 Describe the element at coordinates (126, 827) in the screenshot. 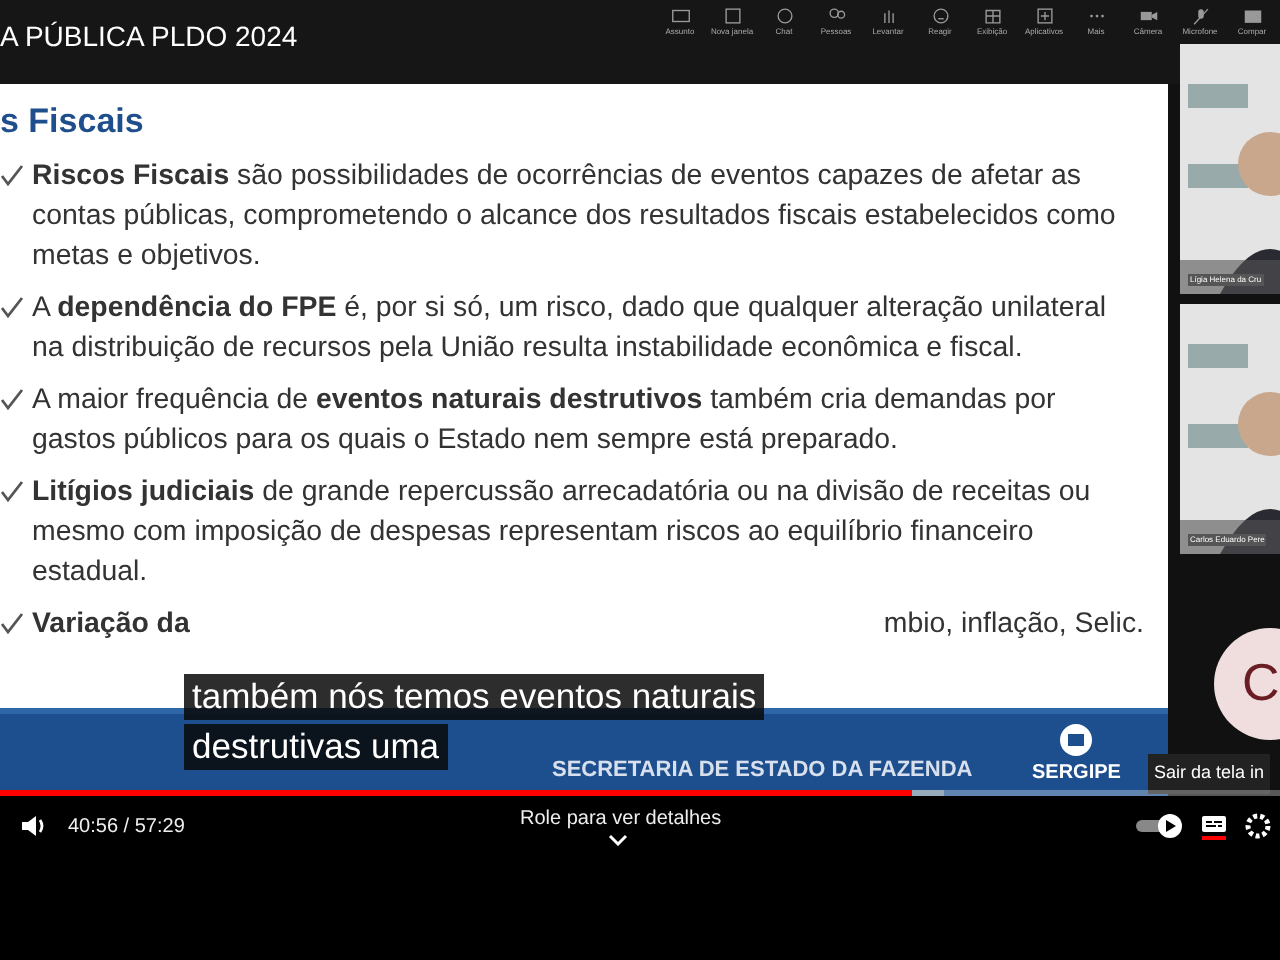

I see `time-display: 40:56 / 57:29` at that location.